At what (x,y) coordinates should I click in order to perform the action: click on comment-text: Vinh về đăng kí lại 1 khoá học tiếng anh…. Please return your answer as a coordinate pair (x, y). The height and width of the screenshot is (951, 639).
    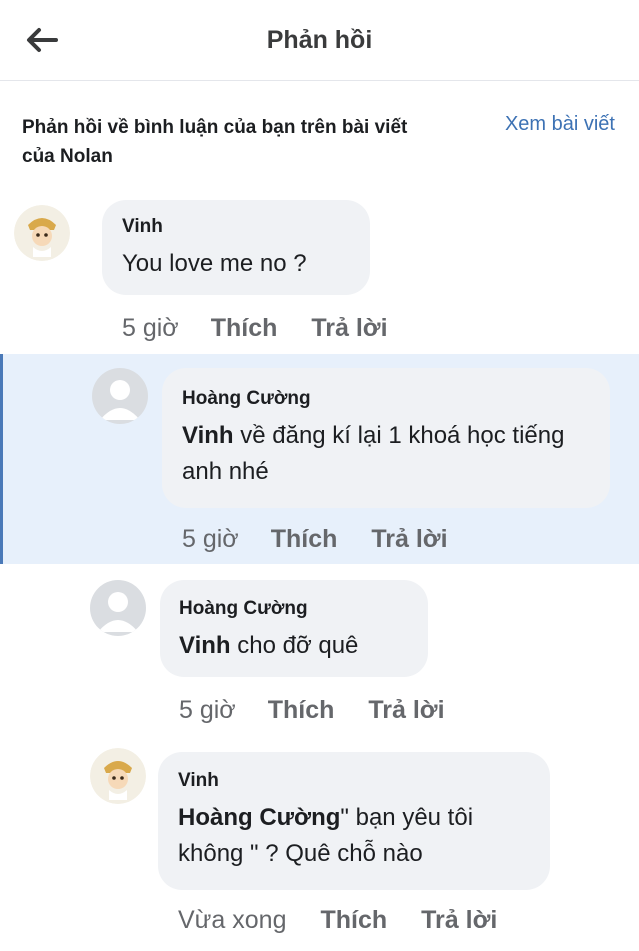
    Looking at the image, I should click on (387, 454).